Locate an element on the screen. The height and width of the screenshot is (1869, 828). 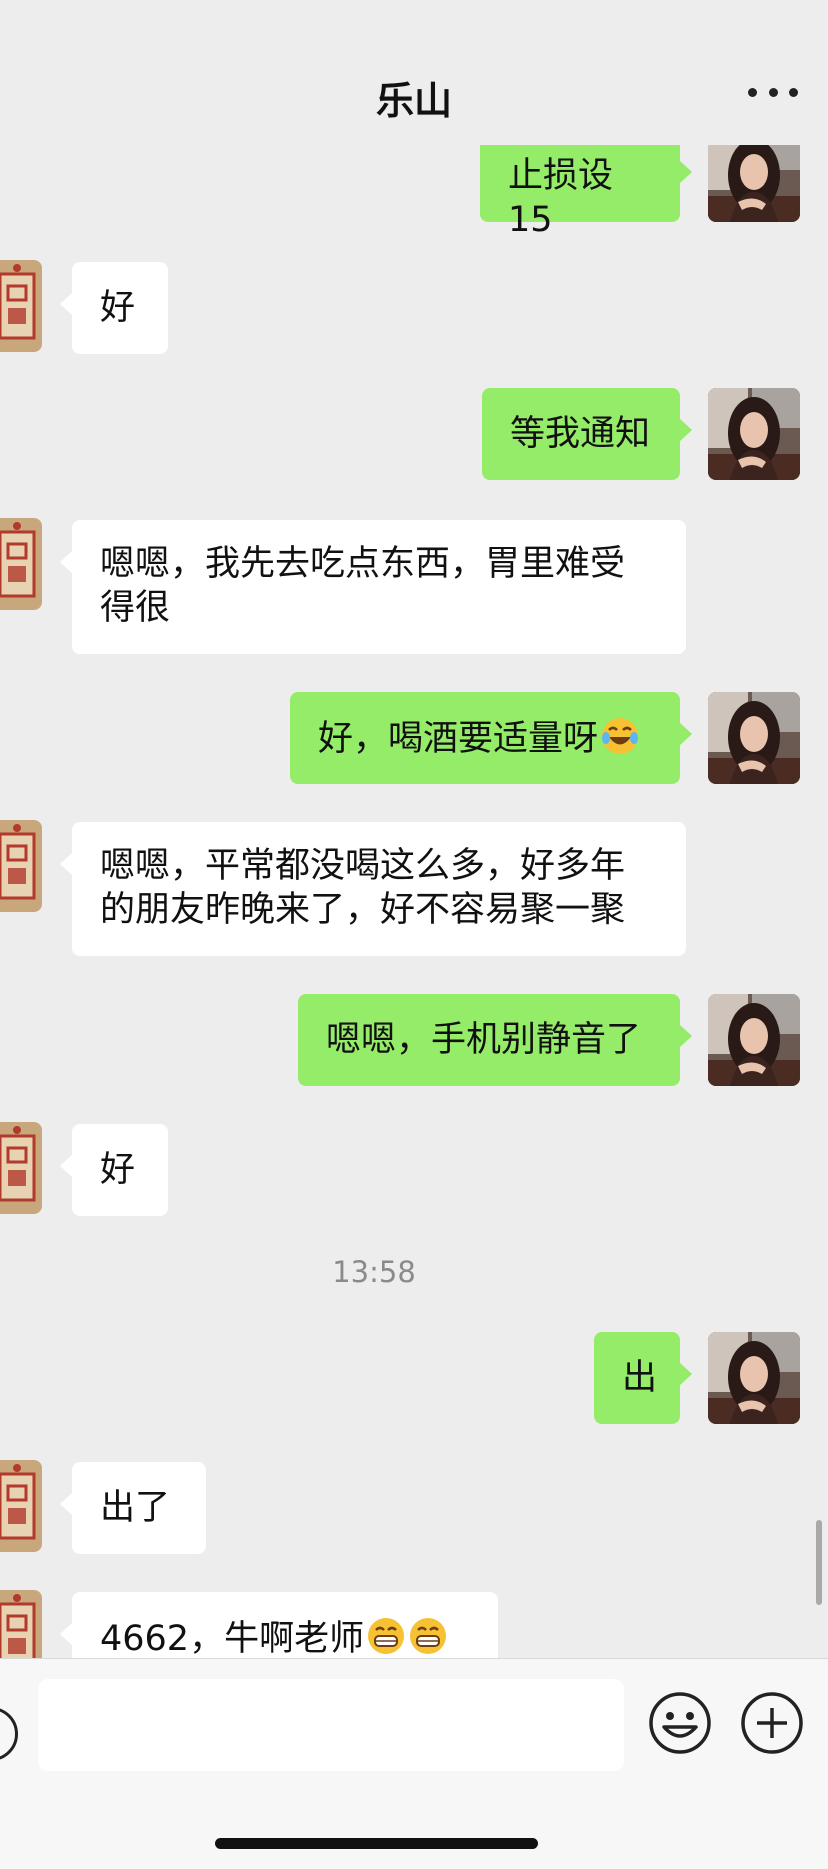
smiley-face-icon is located at coordinates (680, 1723).